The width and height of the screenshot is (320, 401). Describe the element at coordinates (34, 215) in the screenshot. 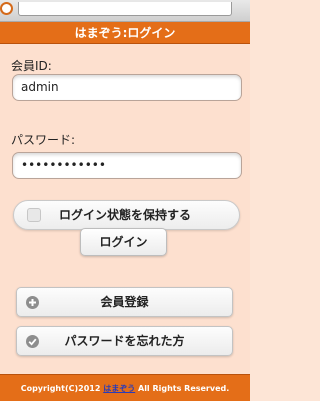

I see `remember-checkbox` at that location.